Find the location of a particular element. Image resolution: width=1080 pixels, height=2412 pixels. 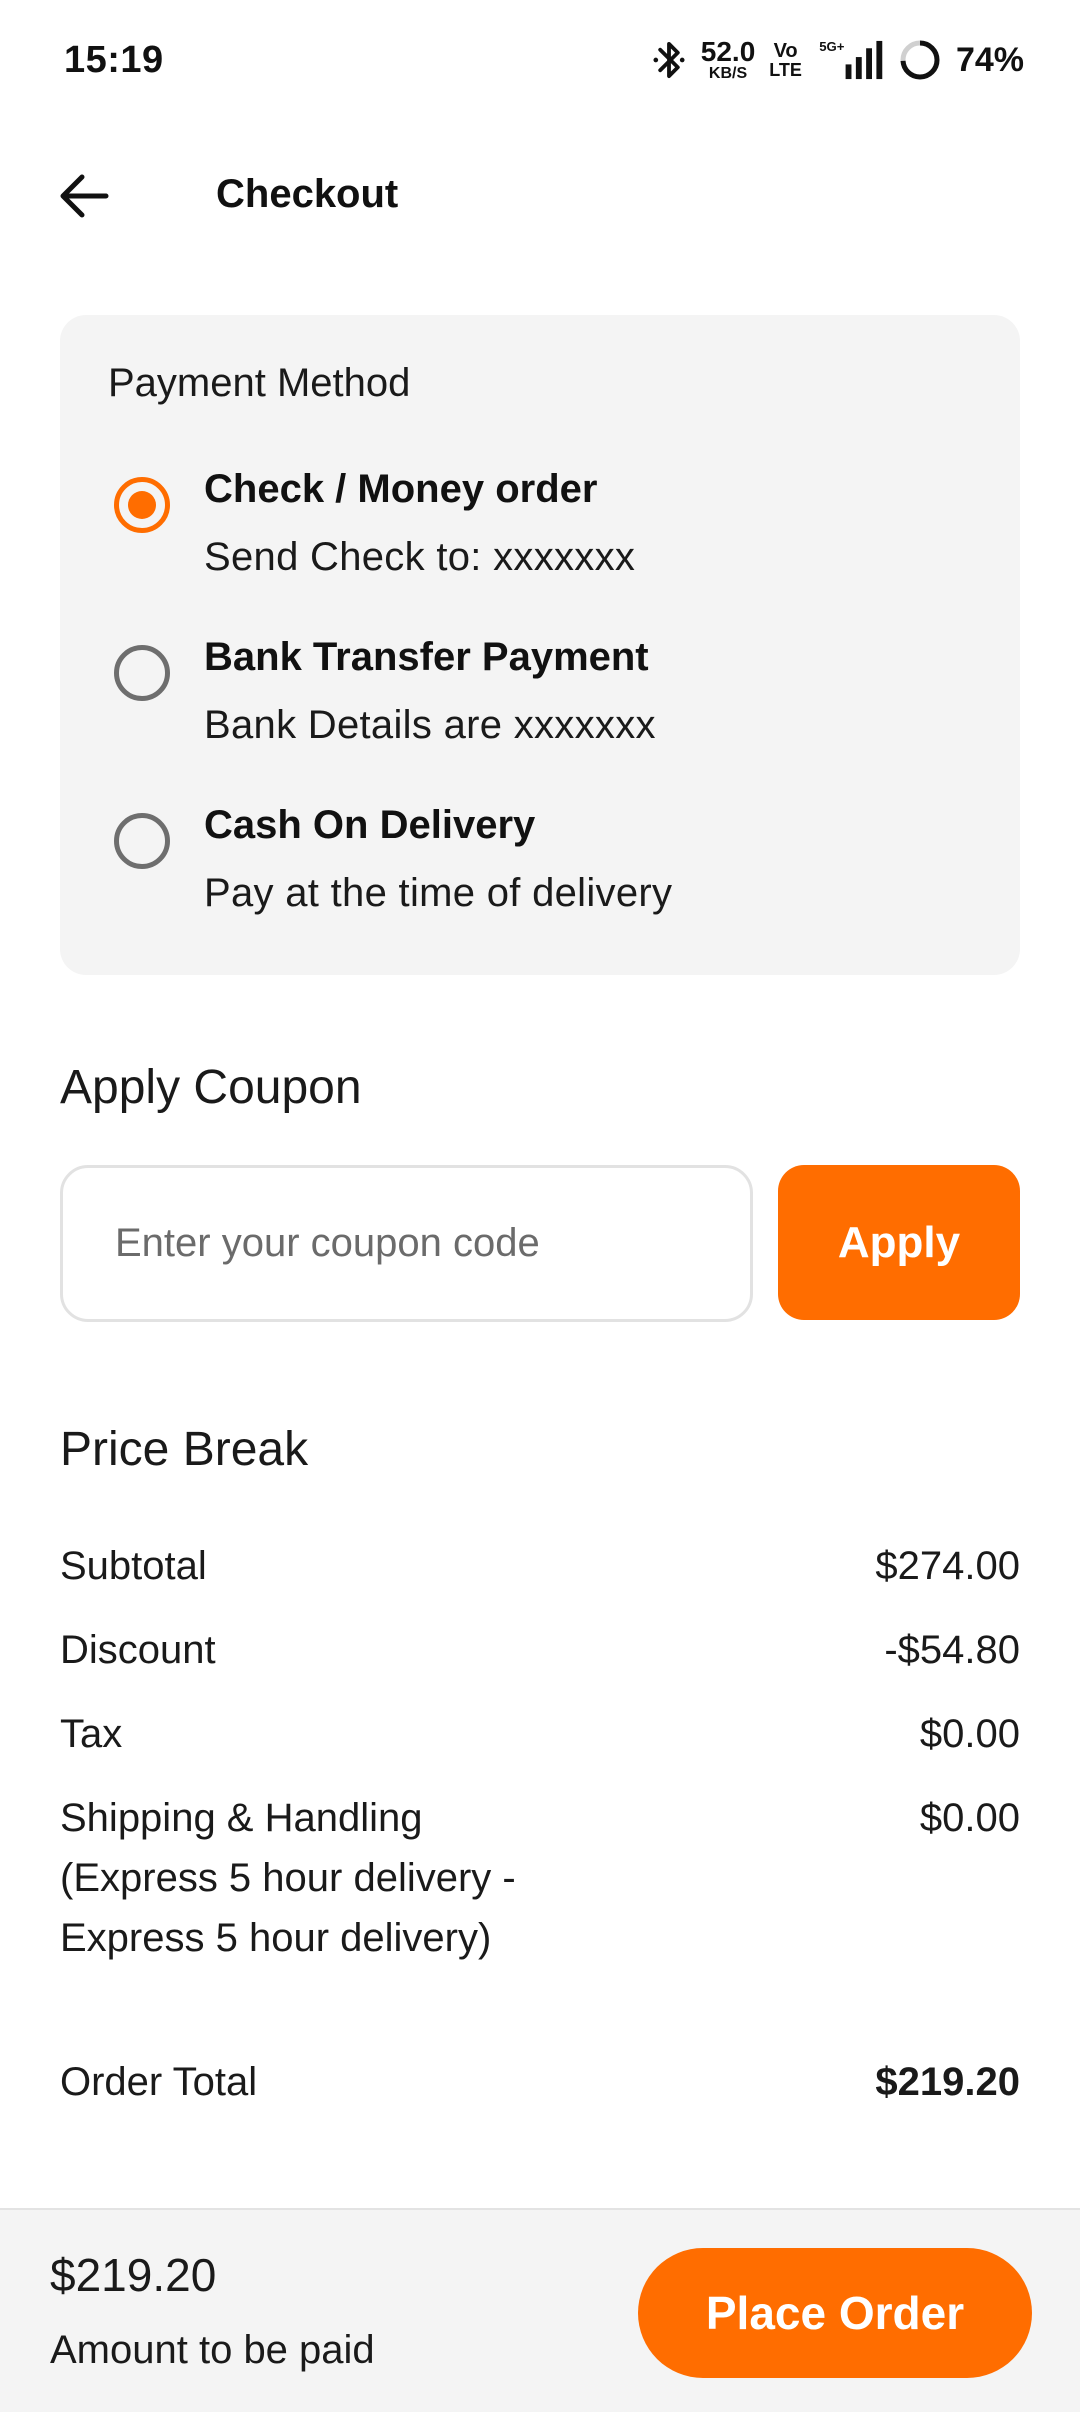

amount-to-pay-value: $219.20 is located at coordinates (133, 2275).